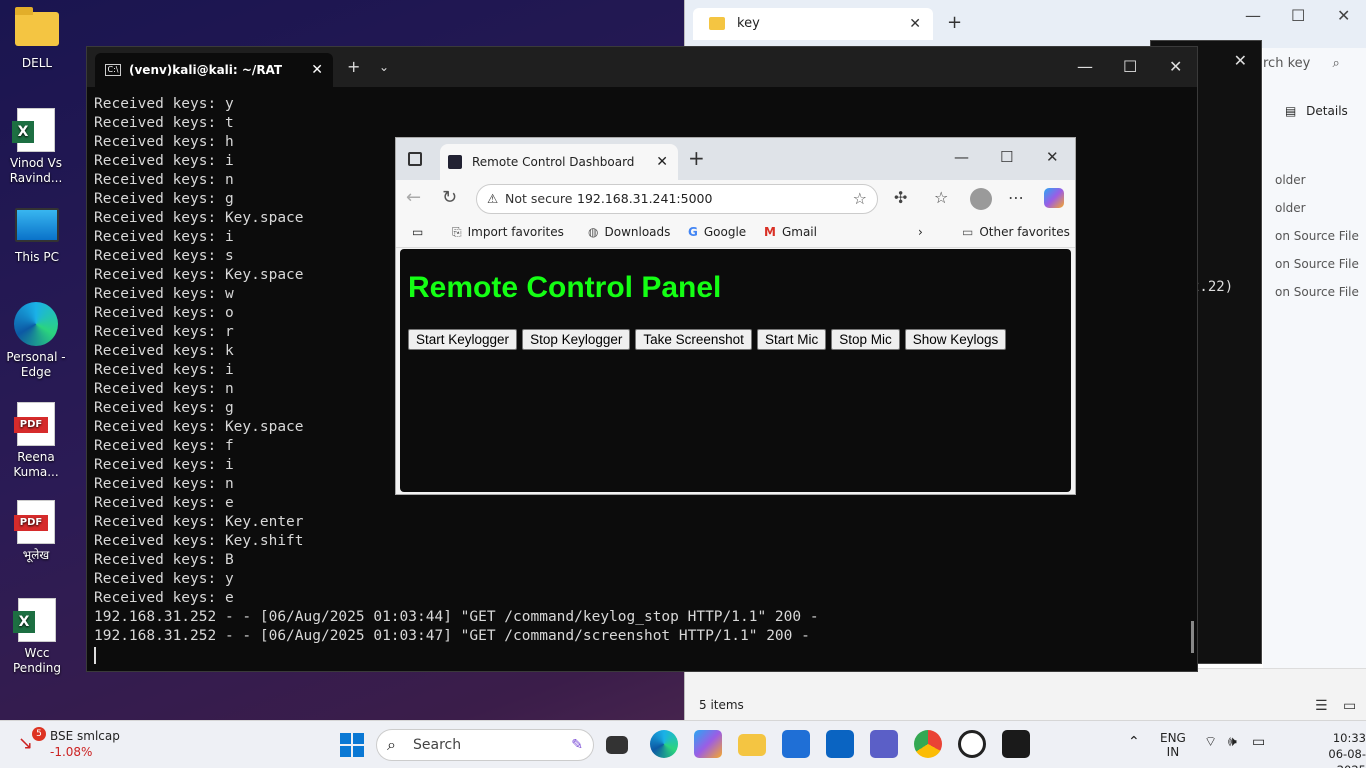  Describe the element at coordinates (515, 232) in the screenshot. I see `favorite-label: Import favorites` at that location.